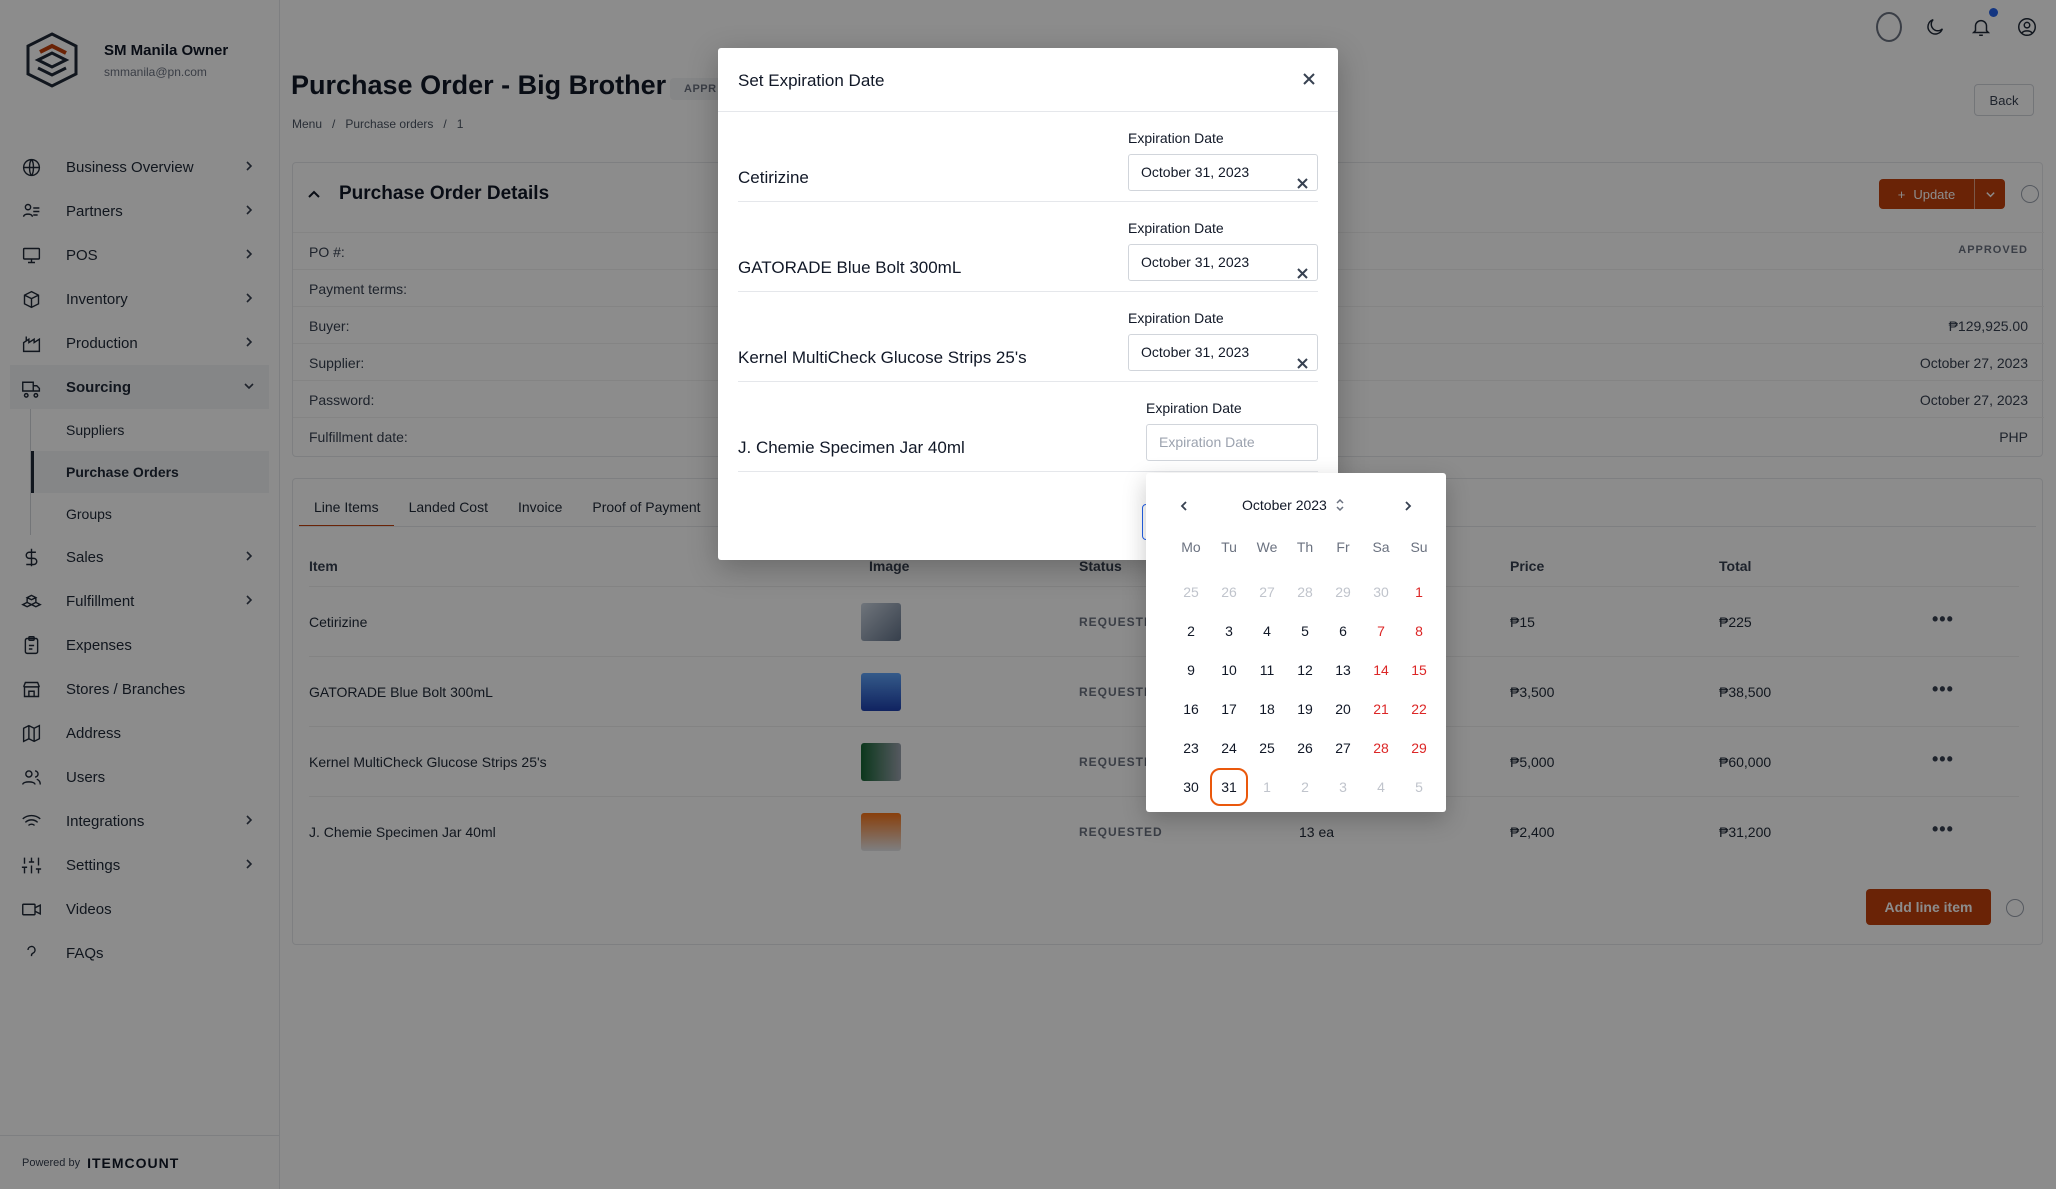 This screenshot has height=1189, width=2056. I want to click on month-year-selector: October 2023, so click(1293, 505).